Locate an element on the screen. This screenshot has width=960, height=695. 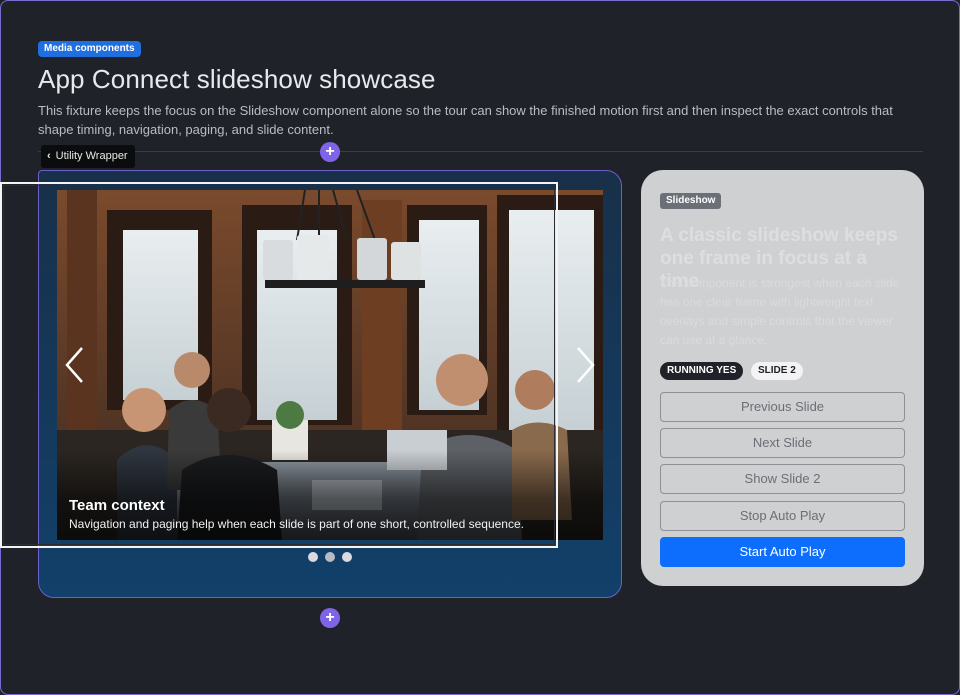
page-dot-active is located at coordinates (330, 557).